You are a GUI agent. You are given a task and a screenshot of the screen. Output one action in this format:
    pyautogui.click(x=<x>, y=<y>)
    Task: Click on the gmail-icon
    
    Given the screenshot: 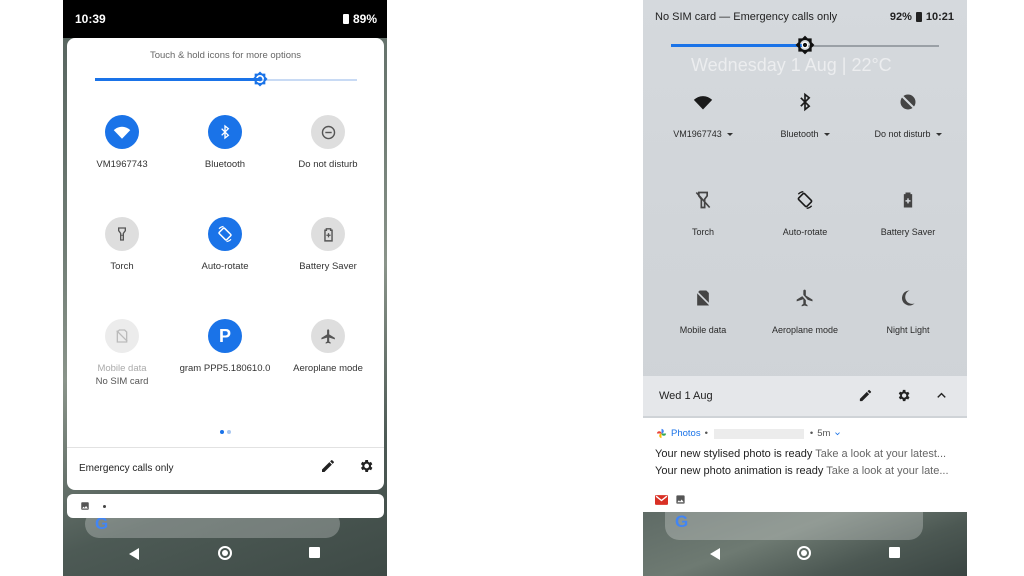 What is the action you would take?
    pyautogui.click(x=661, y=500)
    